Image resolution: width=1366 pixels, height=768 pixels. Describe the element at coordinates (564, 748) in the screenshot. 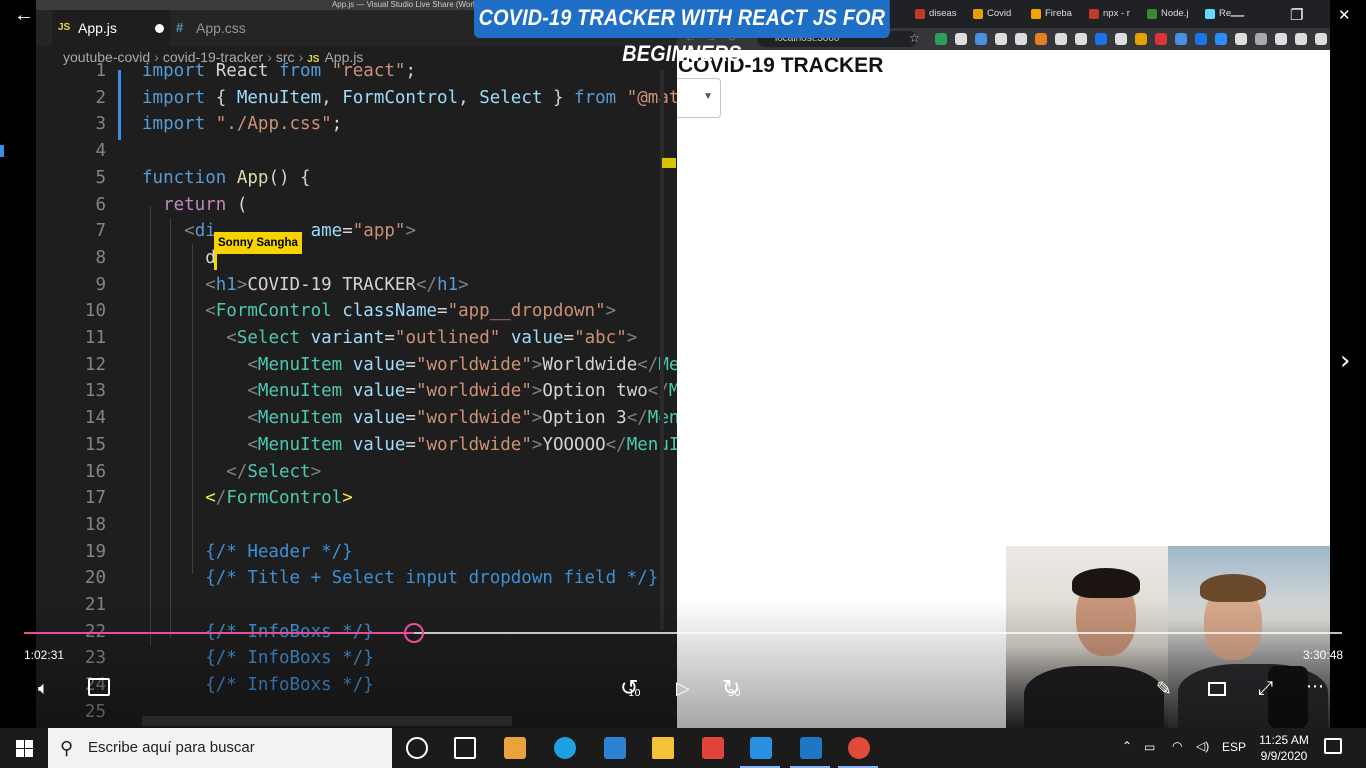

I see `edge-icon` at that location.